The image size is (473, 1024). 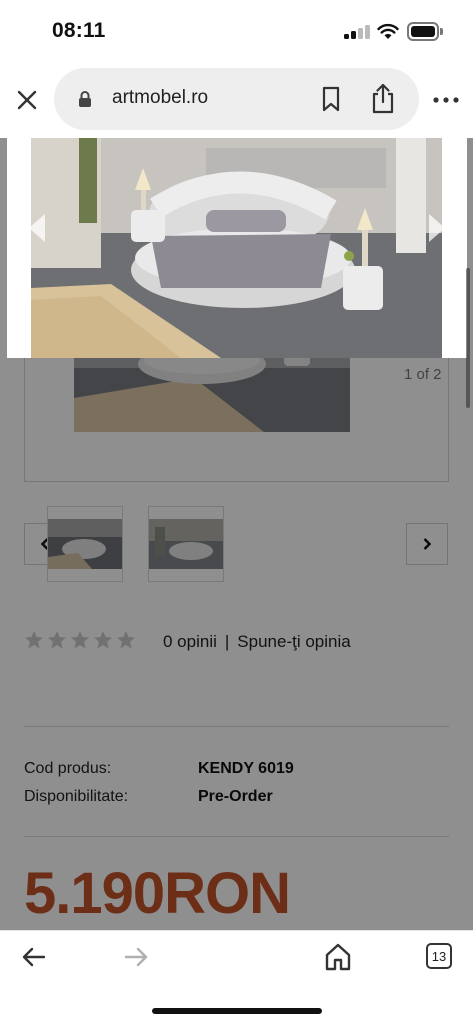 I want to click on battery-cap, so click(x=441, y=31).